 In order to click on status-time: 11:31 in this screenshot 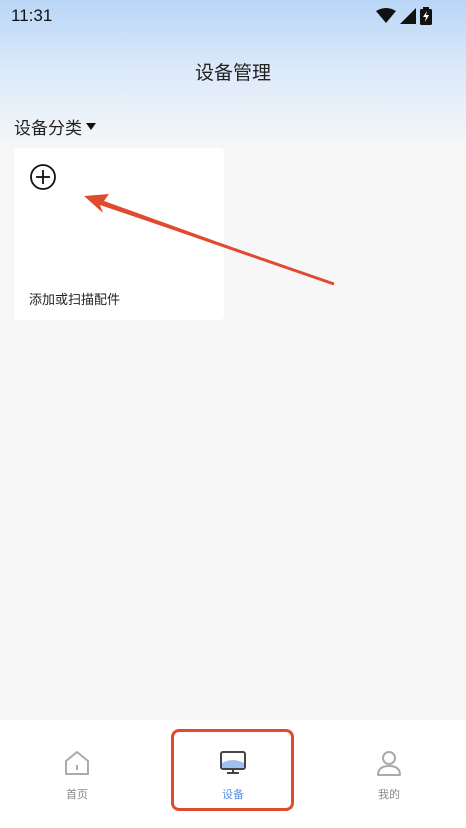, I will do `click(32, 15)`.